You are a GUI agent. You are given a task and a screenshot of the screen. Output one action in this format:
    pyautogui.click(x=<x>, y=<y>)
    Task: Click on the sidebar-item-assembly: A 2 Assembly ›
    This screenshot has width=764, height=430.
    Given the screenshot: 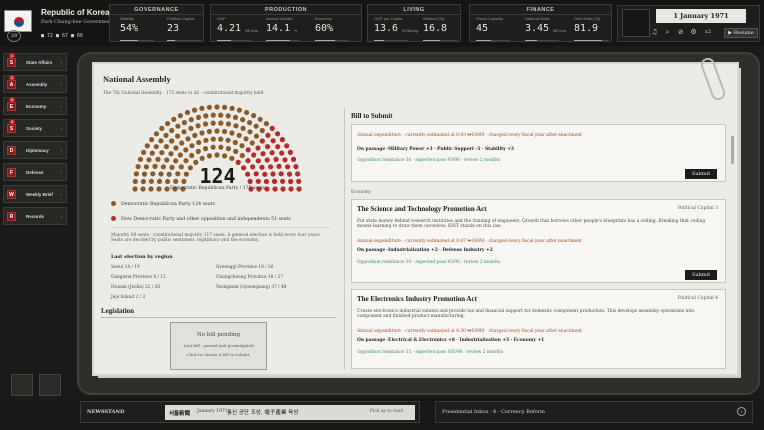 What is the action you would take?
    pyautogui.click(x=35, y=84)
    